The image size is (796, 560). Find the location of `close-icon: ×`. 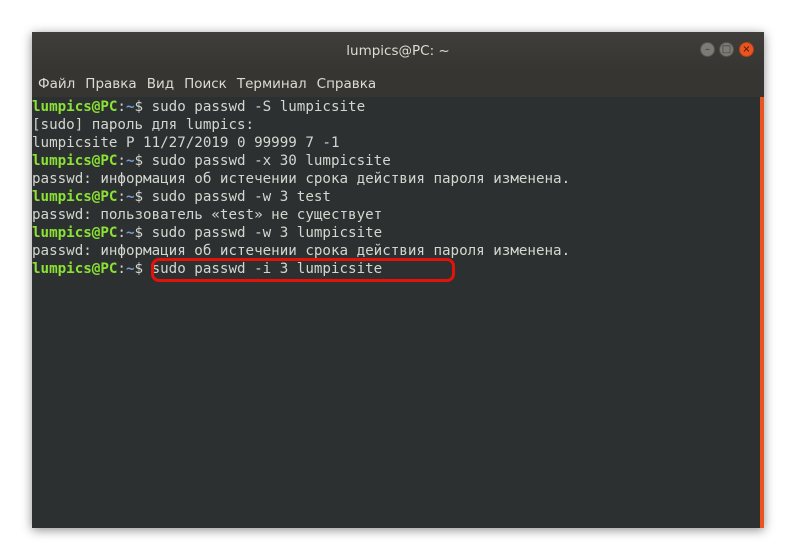

close-icon: × is located at coordinates (746, 49).